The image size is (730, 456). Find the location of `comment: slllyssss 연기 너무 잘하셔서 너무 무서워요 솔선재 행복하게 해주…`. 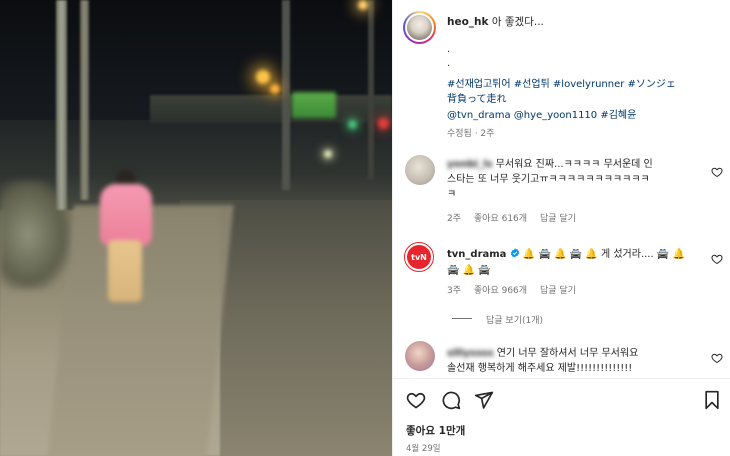

comment: slllyssss 연기 너무 잘하셔서 너무 무서워요 솔선재 행복하게 해주… is located at coordinates (577, 361).